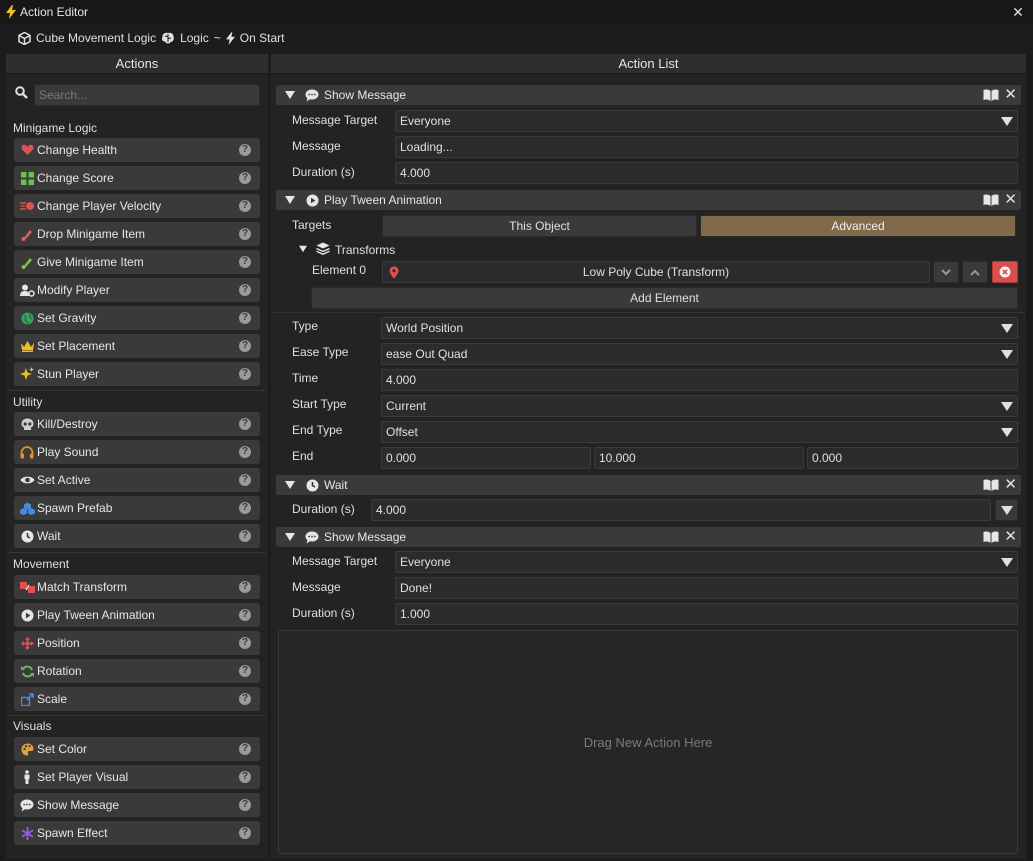 The image size is (1033, 861). What do you see at coordinates (194, 38) in the screenshot?
I see `breadcrumb-logic: Logic` at bounding box center [194, 38].